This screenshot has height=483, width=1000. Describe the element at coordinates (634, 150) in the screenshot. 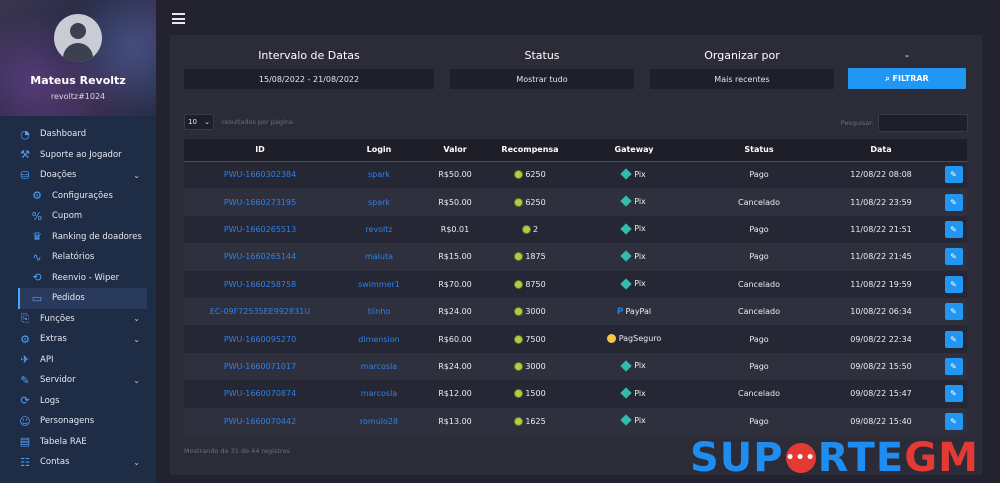

I see `column-header: Gateway` at that location.